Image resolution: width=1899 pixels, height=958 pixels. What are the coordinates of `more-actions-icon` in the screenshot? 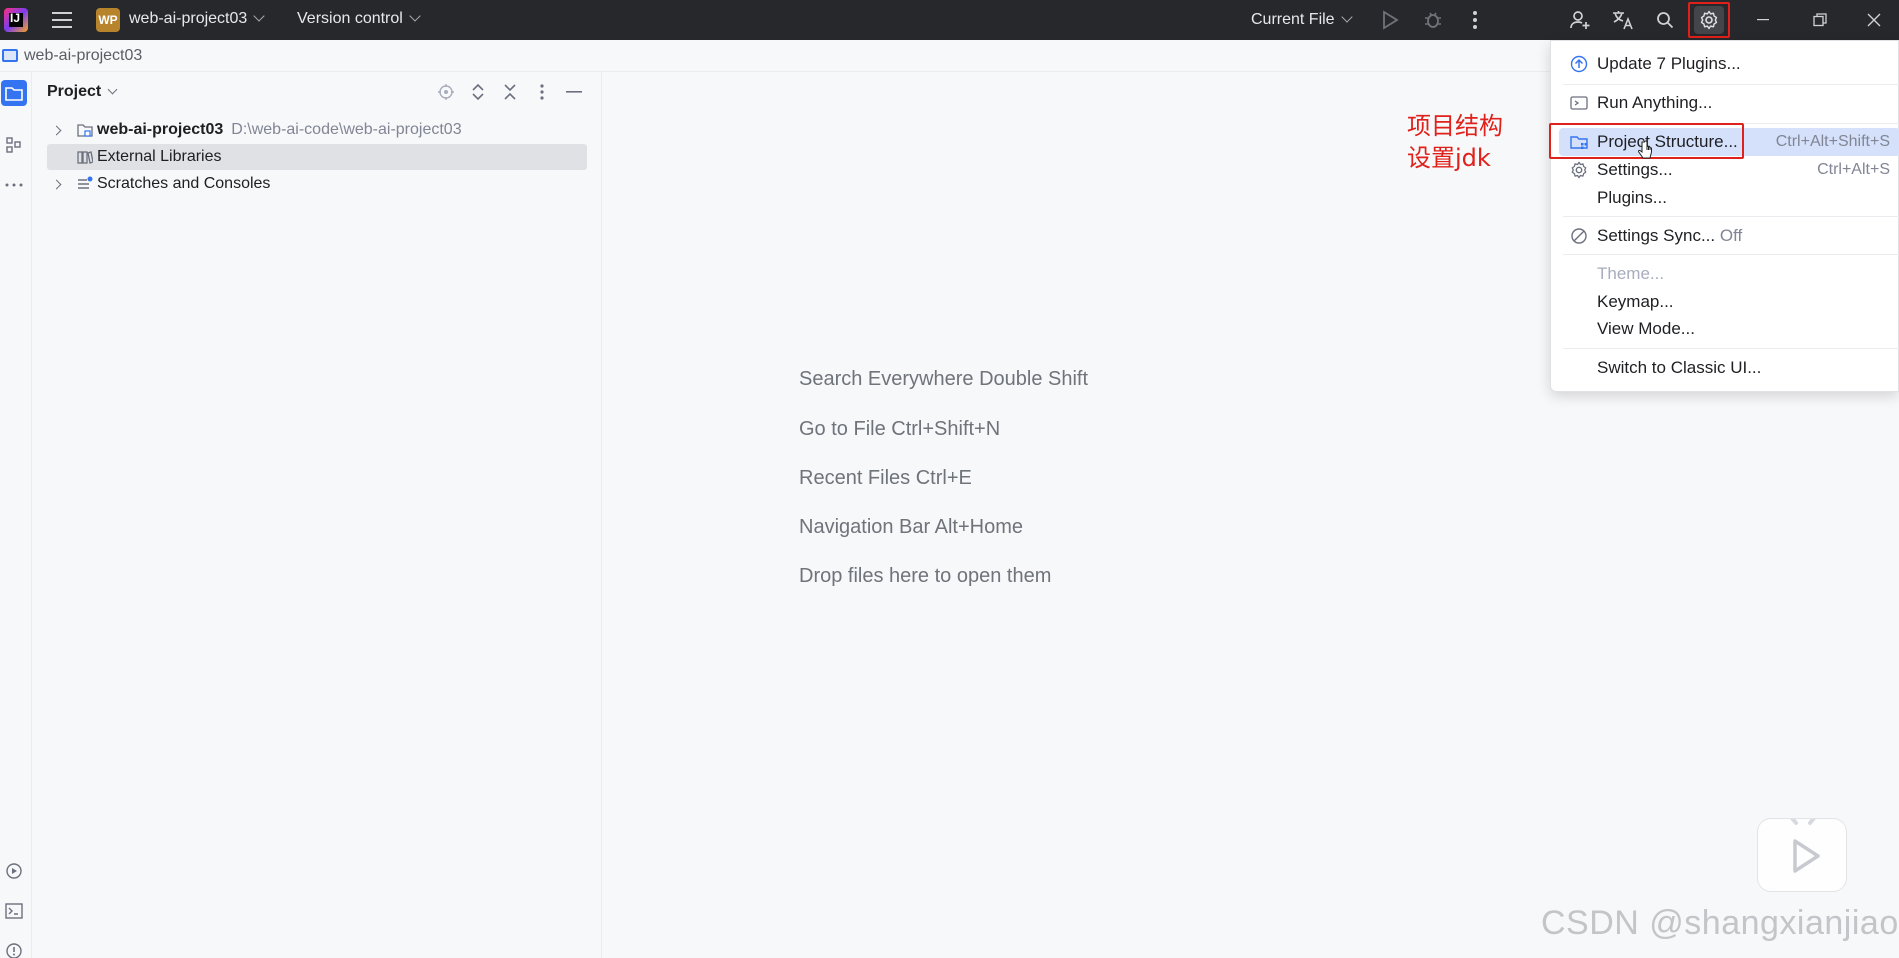 It's located at (1475, 20).